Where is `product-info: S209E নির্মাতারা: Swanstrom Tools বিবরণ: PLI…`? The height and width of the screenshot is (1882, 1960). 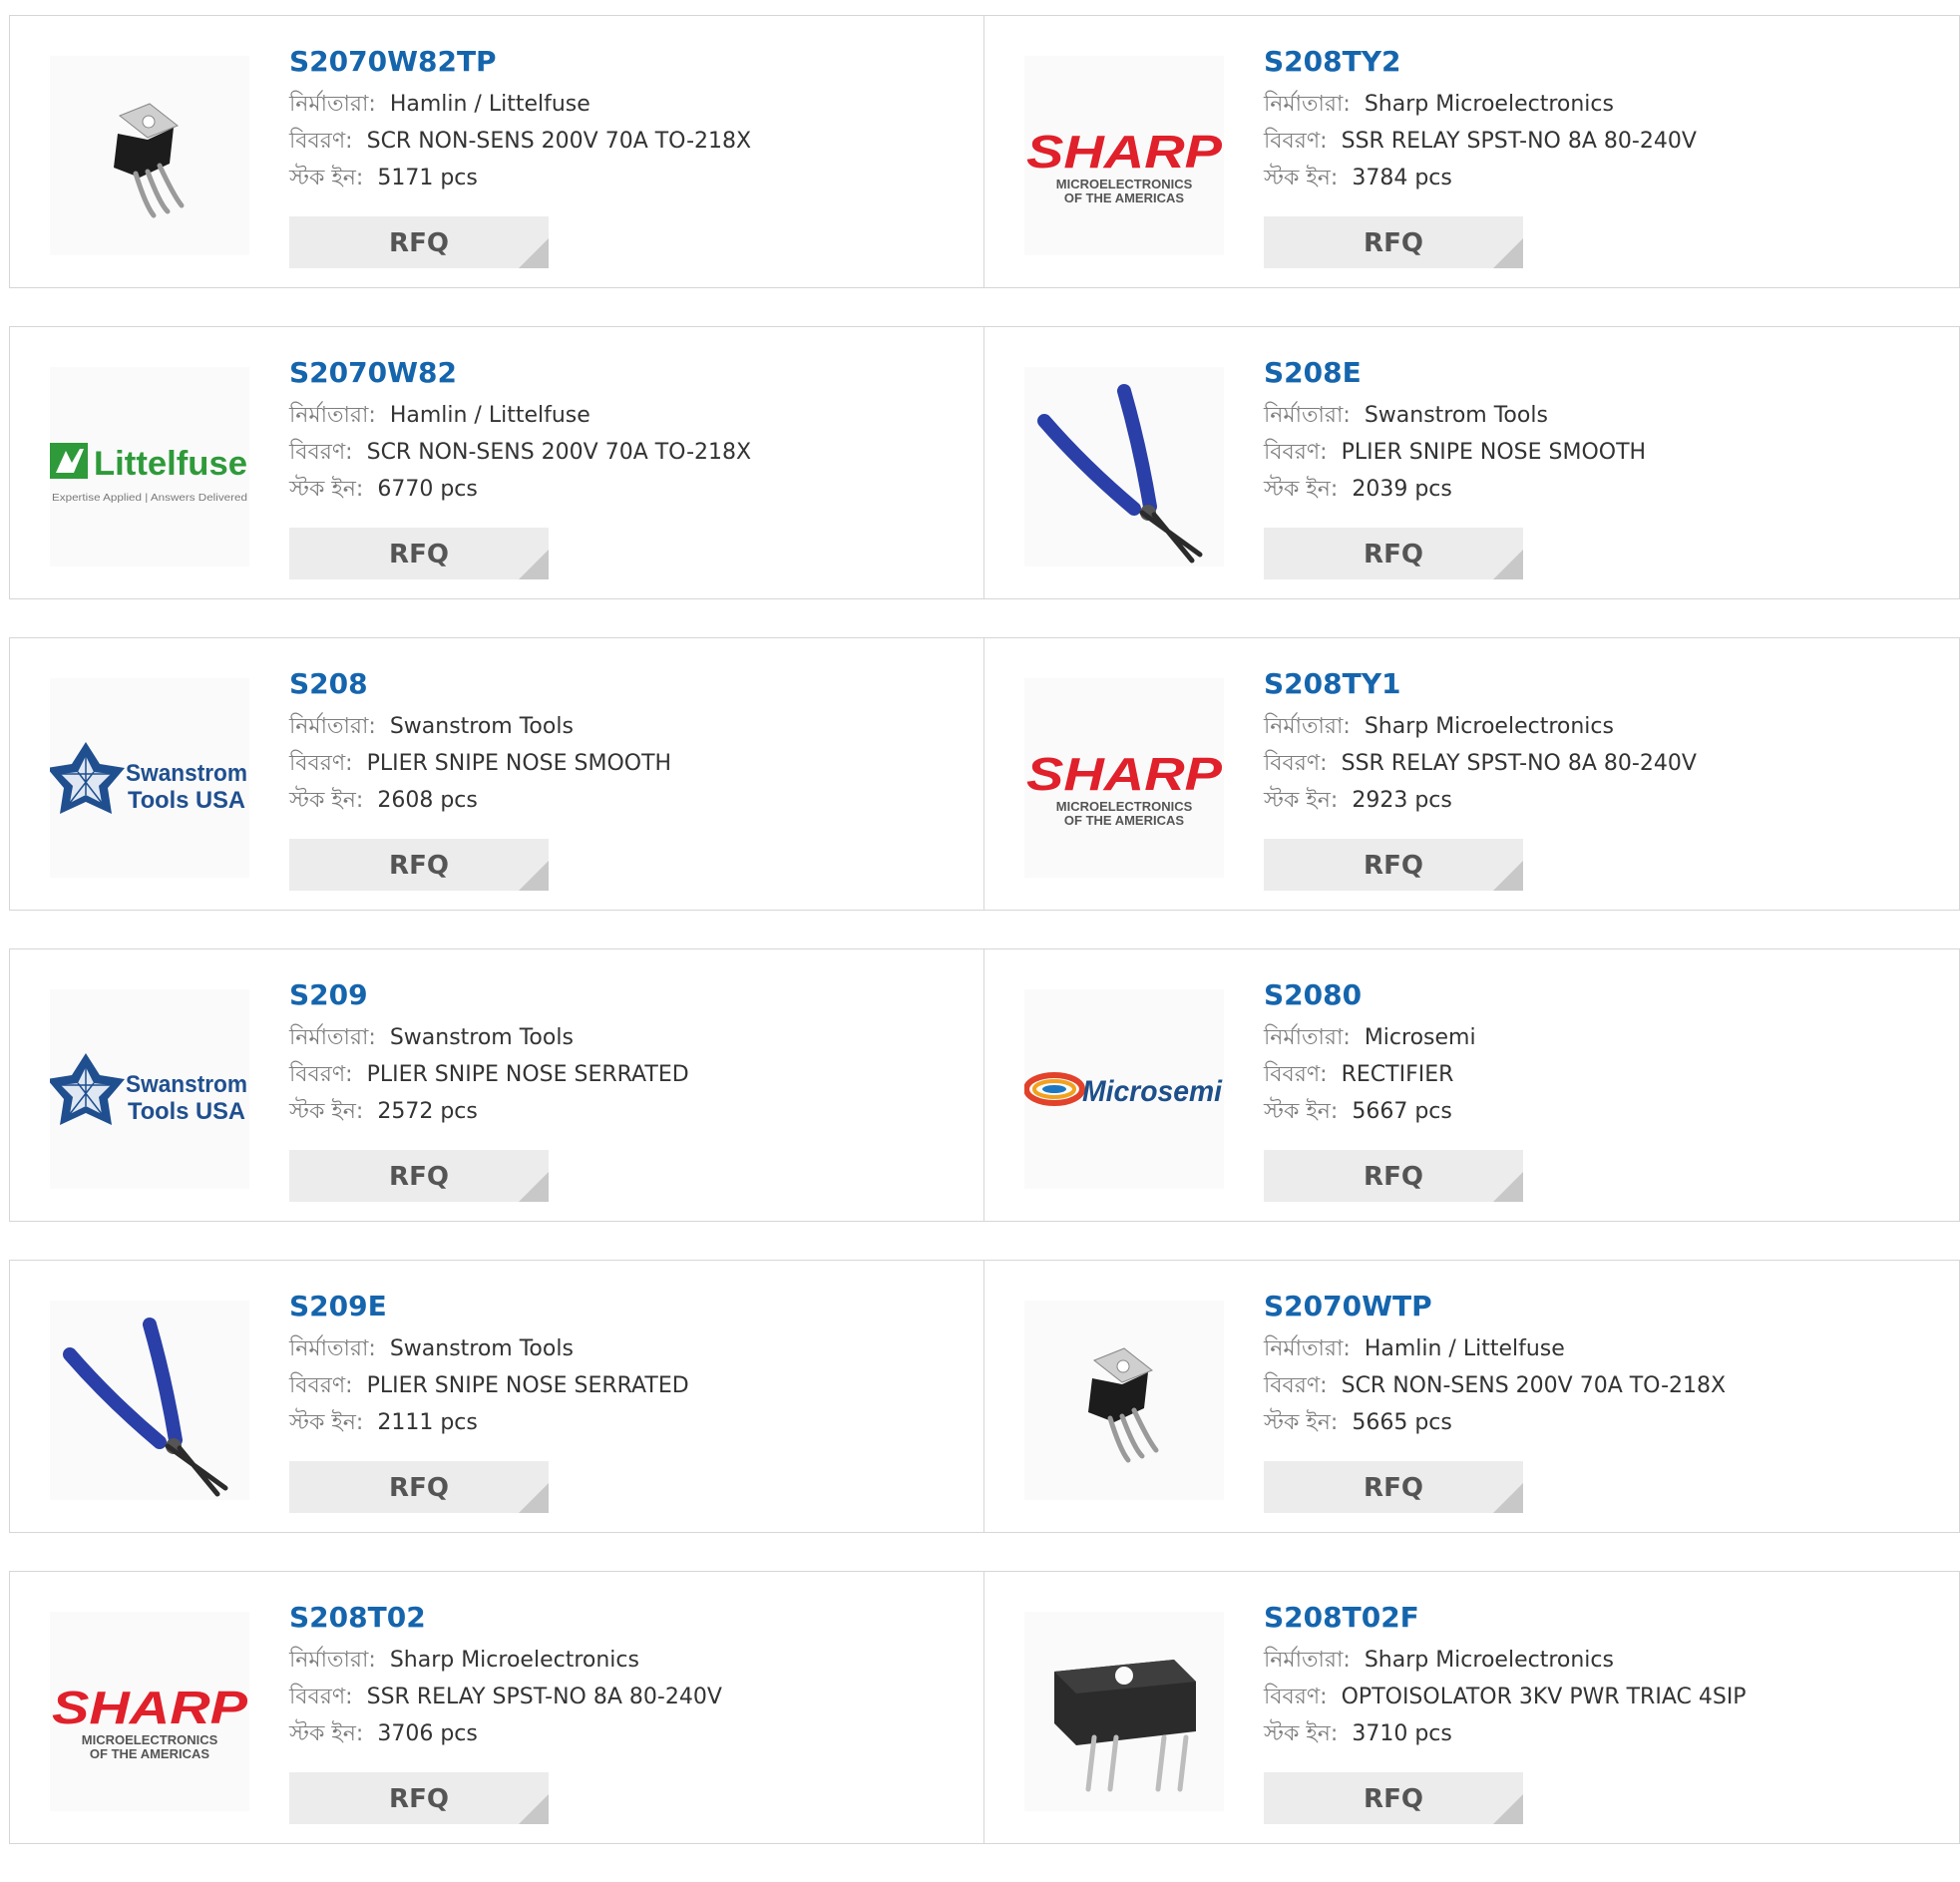 product-info: S209E নির্মাতারা: Swanstrom Tools বিবরণ: PLI… is located at coordinates (627, 1364).